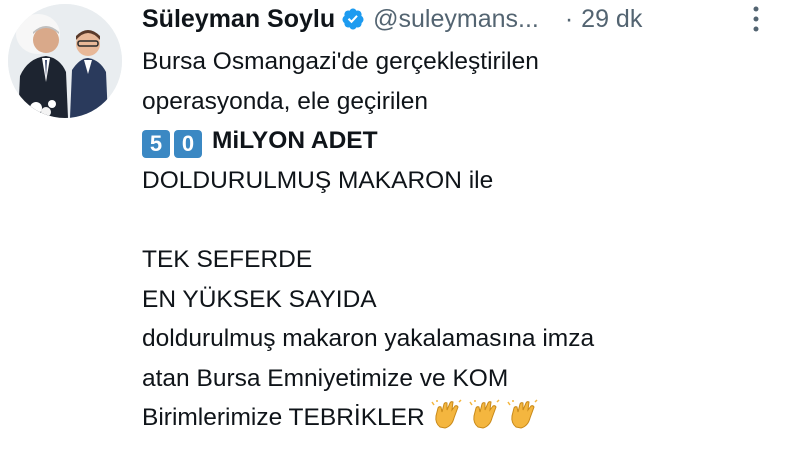 This screenshot has width=792, height=470. Describe the element at coordinates (227, 259) in the screenshot. I see `tweet-line: TEK SEFERDE` at that location.